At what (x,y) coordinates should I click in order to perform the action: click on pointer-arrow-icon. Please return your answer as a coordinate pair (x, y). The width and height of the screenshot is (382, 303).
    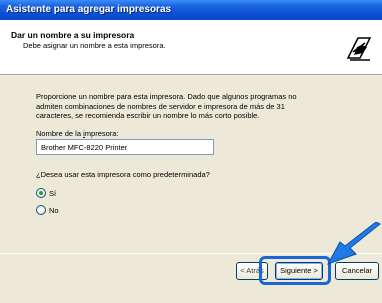
    Looking at the image, I should click on (353, 243).